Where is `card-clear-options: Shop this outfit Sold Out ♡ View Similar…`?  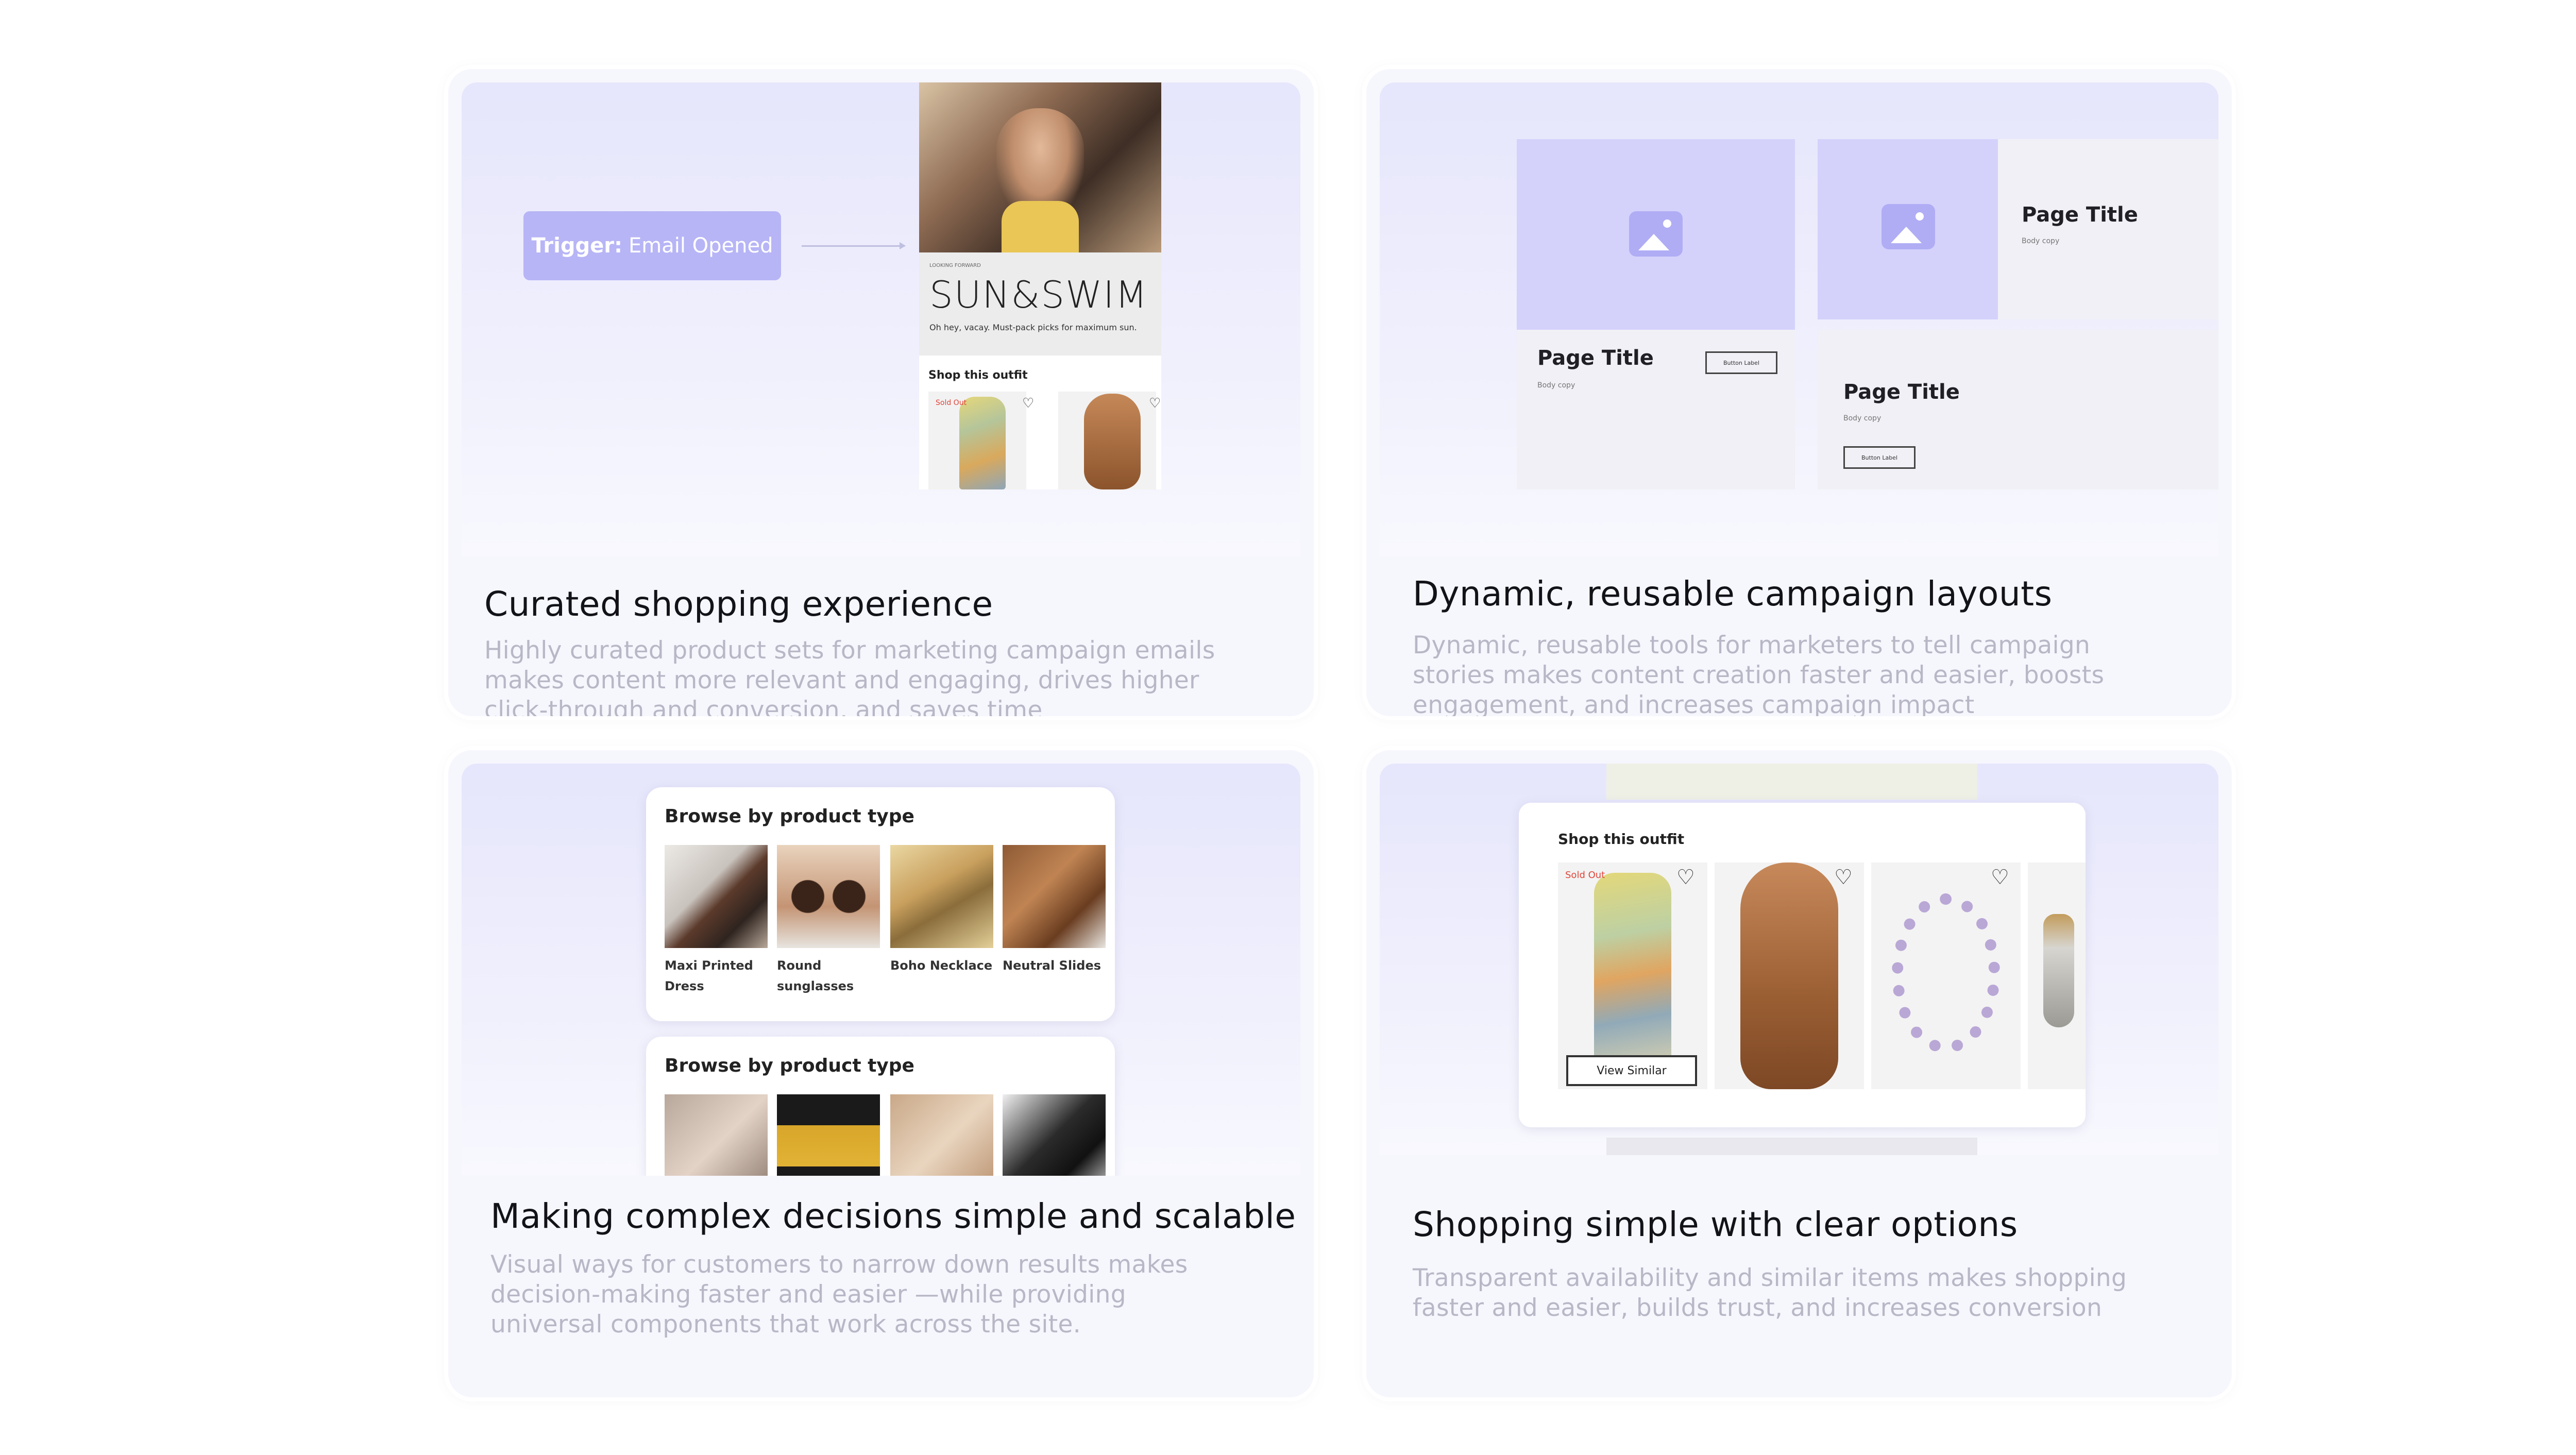 card-clear-options: Shop this outfit Sold Out ♡ View Similar… is located at coordinates (1799, 1073).